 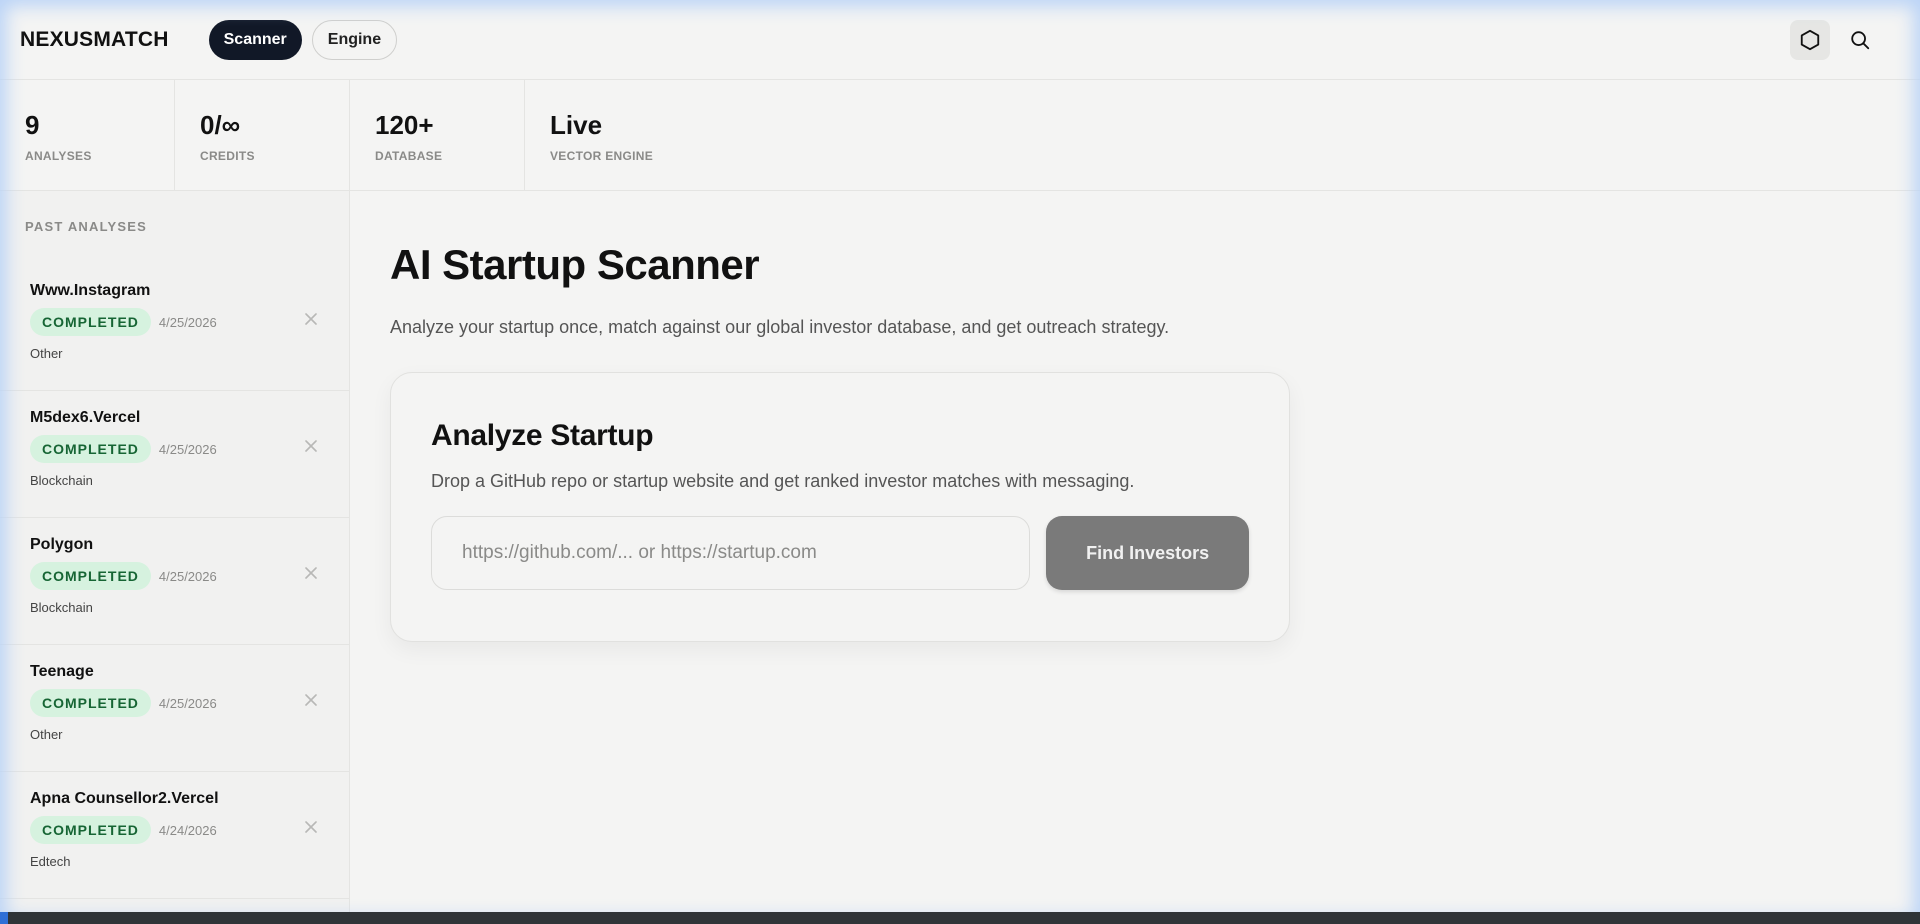 I want to click on stat-label: VECTOR ENGINE, so click(x=602, y=156).